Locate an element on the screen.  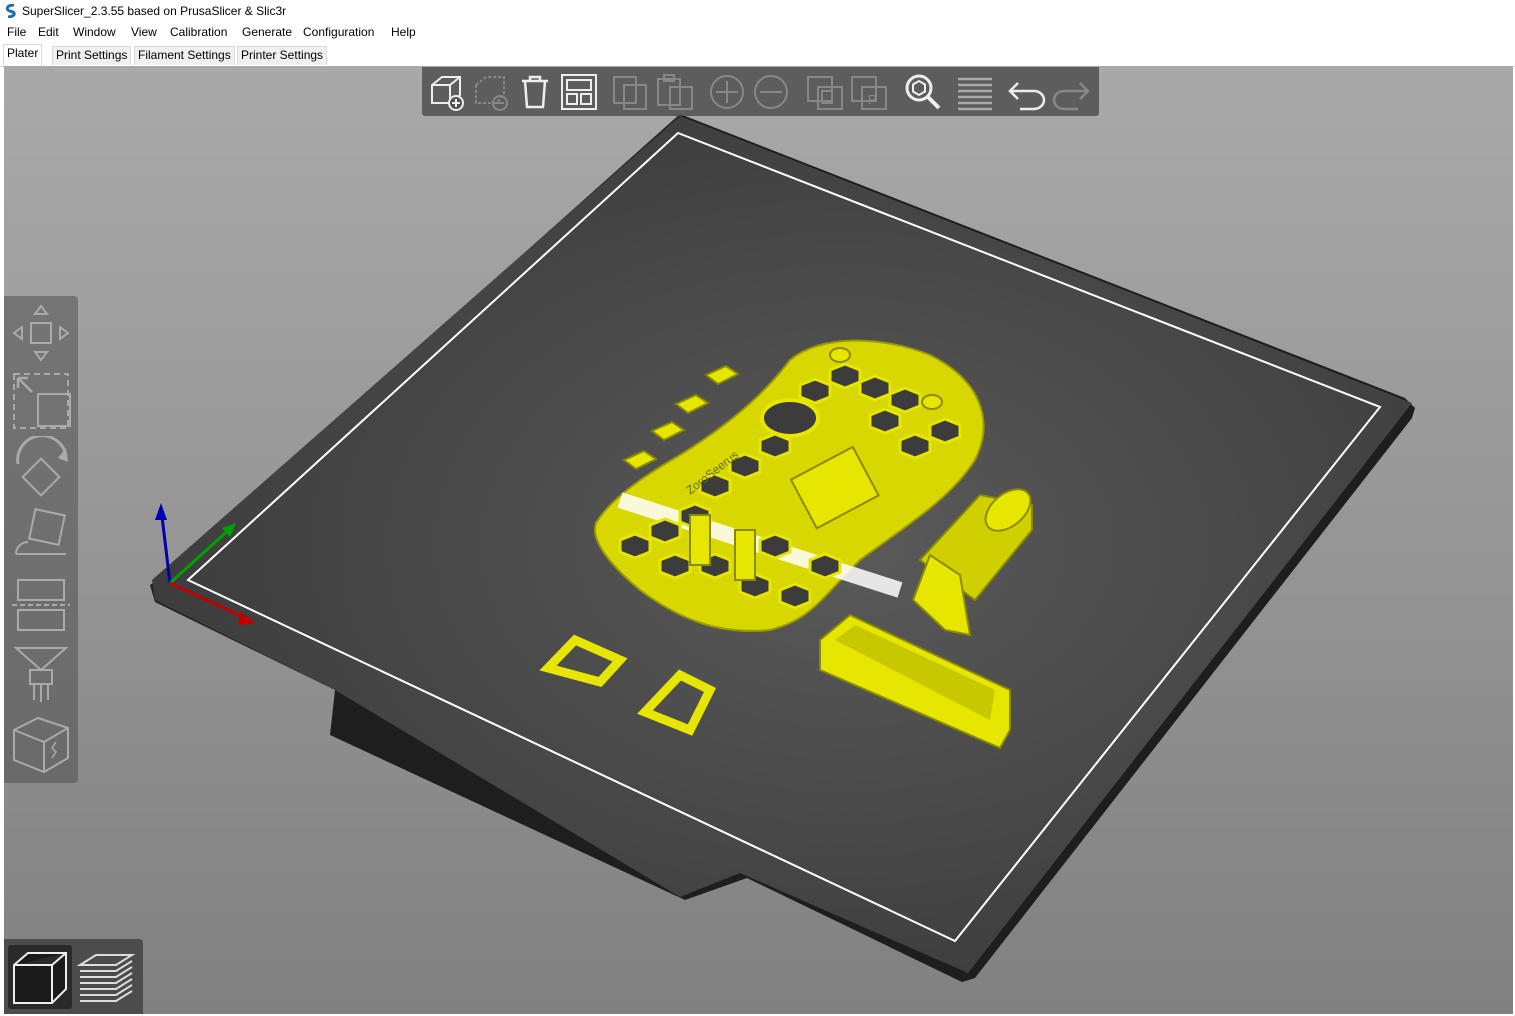
move-button is located at coordinates (41, 333).